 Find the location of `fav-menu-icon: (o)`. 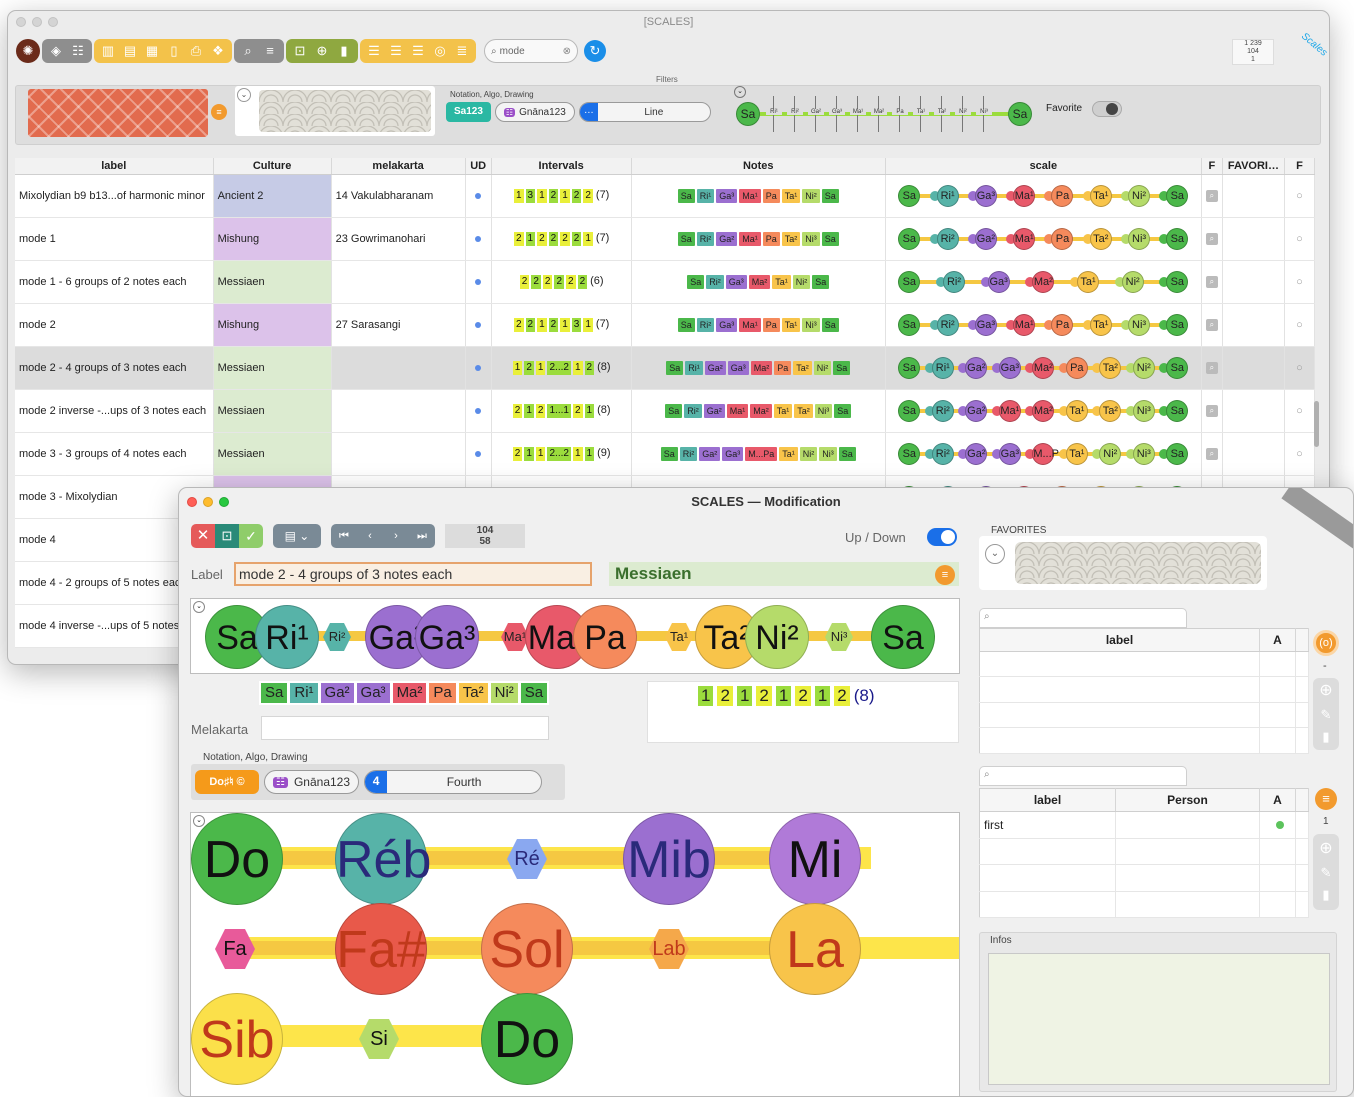

fav-menu-icon: (o) is located at coordinates (1326, 643).